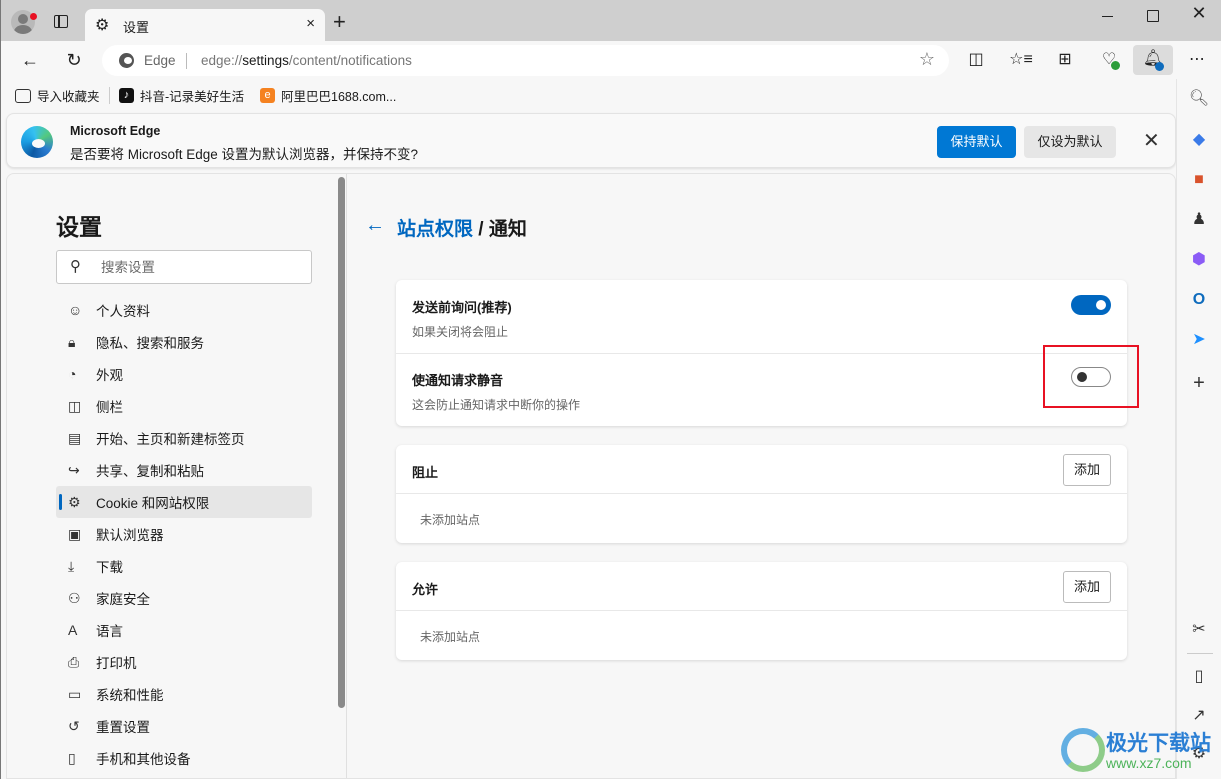  Describe the element at coordinates (184, 726) in the screenshot. I see `sidebar-item-reset: ↺ 重置设置` at that location.